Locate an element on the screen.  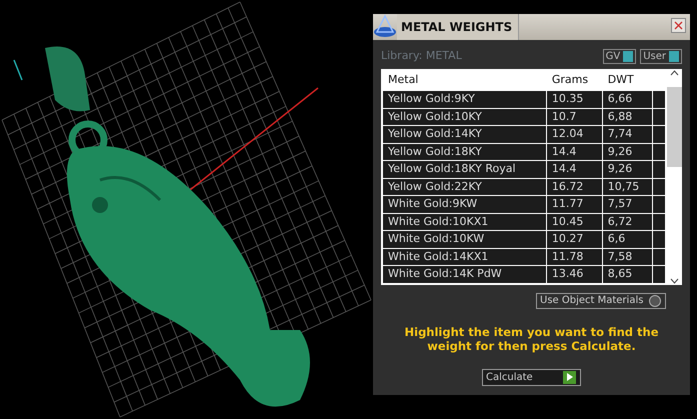
table-cell: 7,74 is located at coordinates (627, 134).